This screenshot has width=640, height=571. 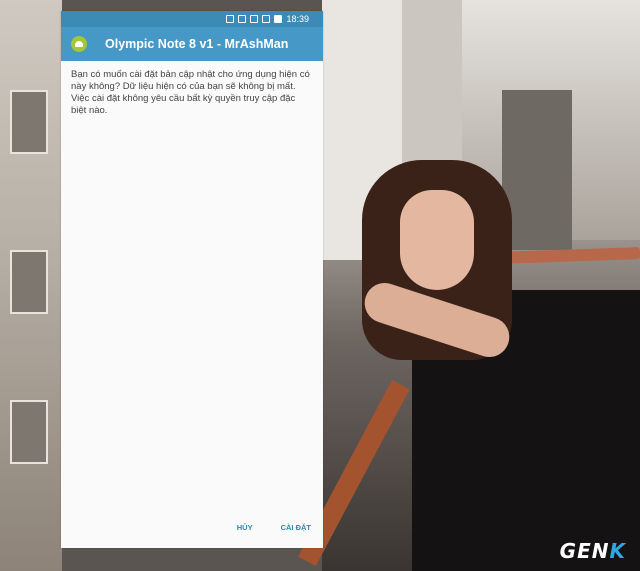 What do you see at coordinates (274, 527) in the screenshot?
I see `dialog-actions: HỦY CÀI ĐẶT` at bounding box center [274, 527].